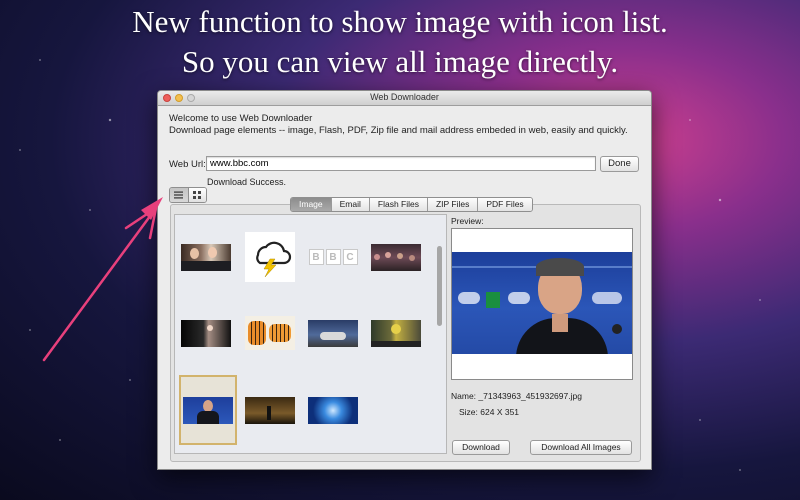  I want to click on tab-zip-files: ZIP Files, so click(452, 204).